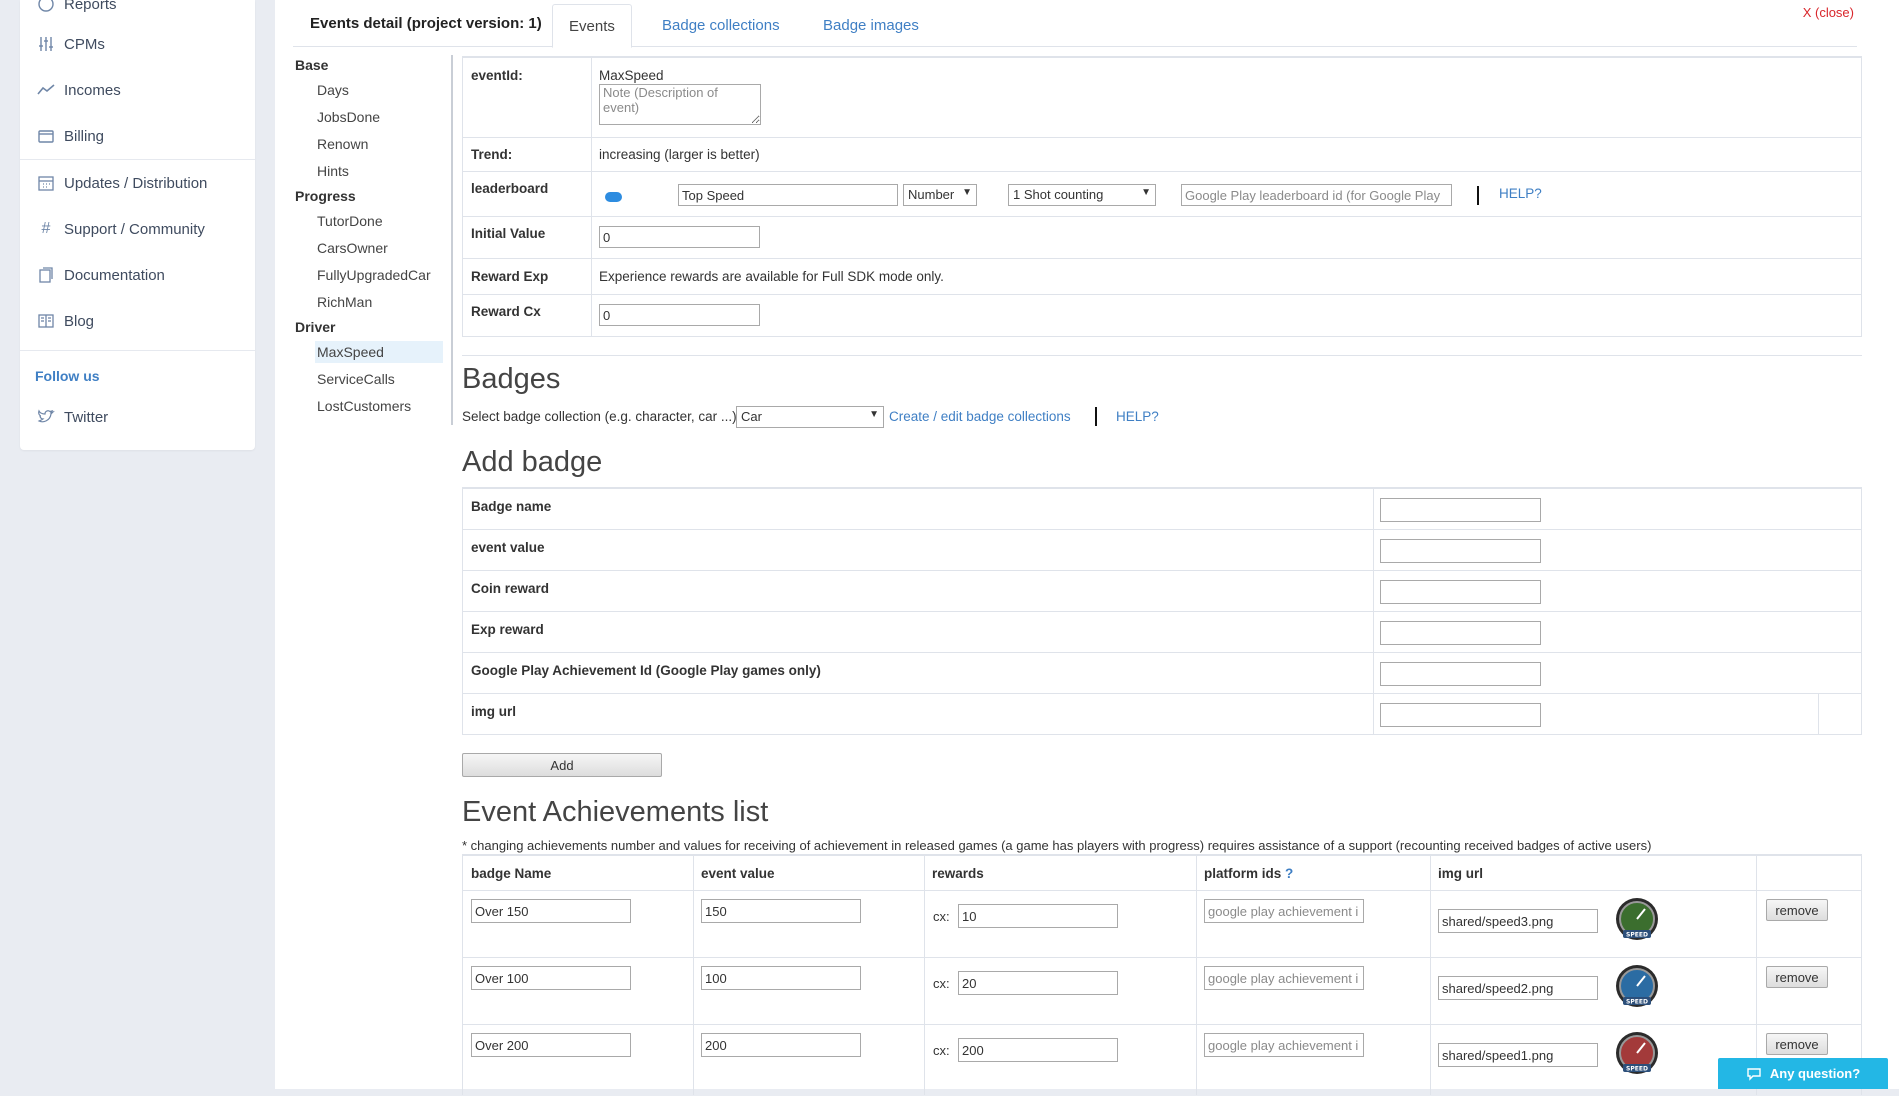 This screenshot has width=1899, height=1096. What do you see at coordinates (72, 417) in the screenshot?
I see `sidebar-item-twitter: Twitter` at bounding box center [72, 417].